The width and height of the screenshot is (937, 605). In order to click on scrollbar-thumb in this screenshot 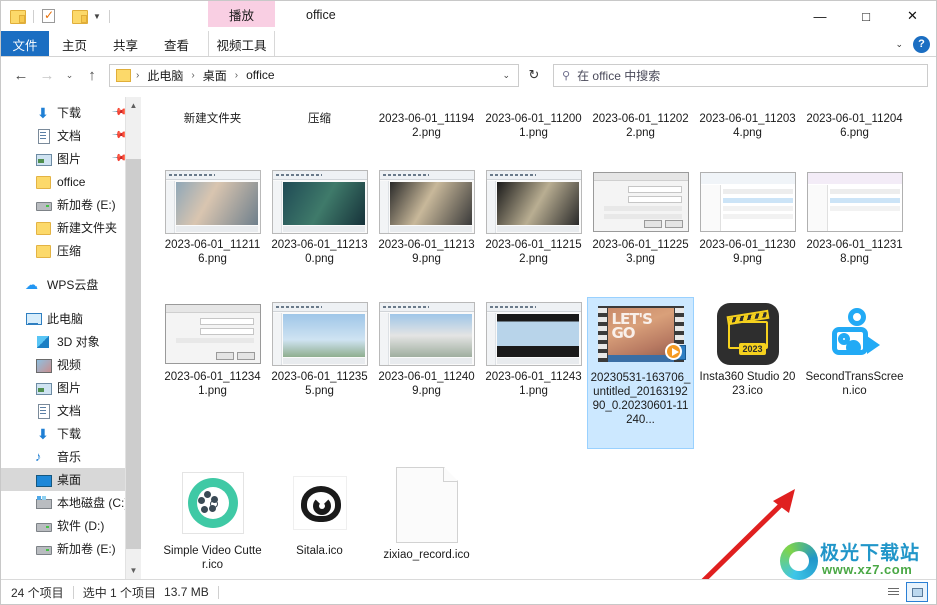, I will do `click(133, 354)`.